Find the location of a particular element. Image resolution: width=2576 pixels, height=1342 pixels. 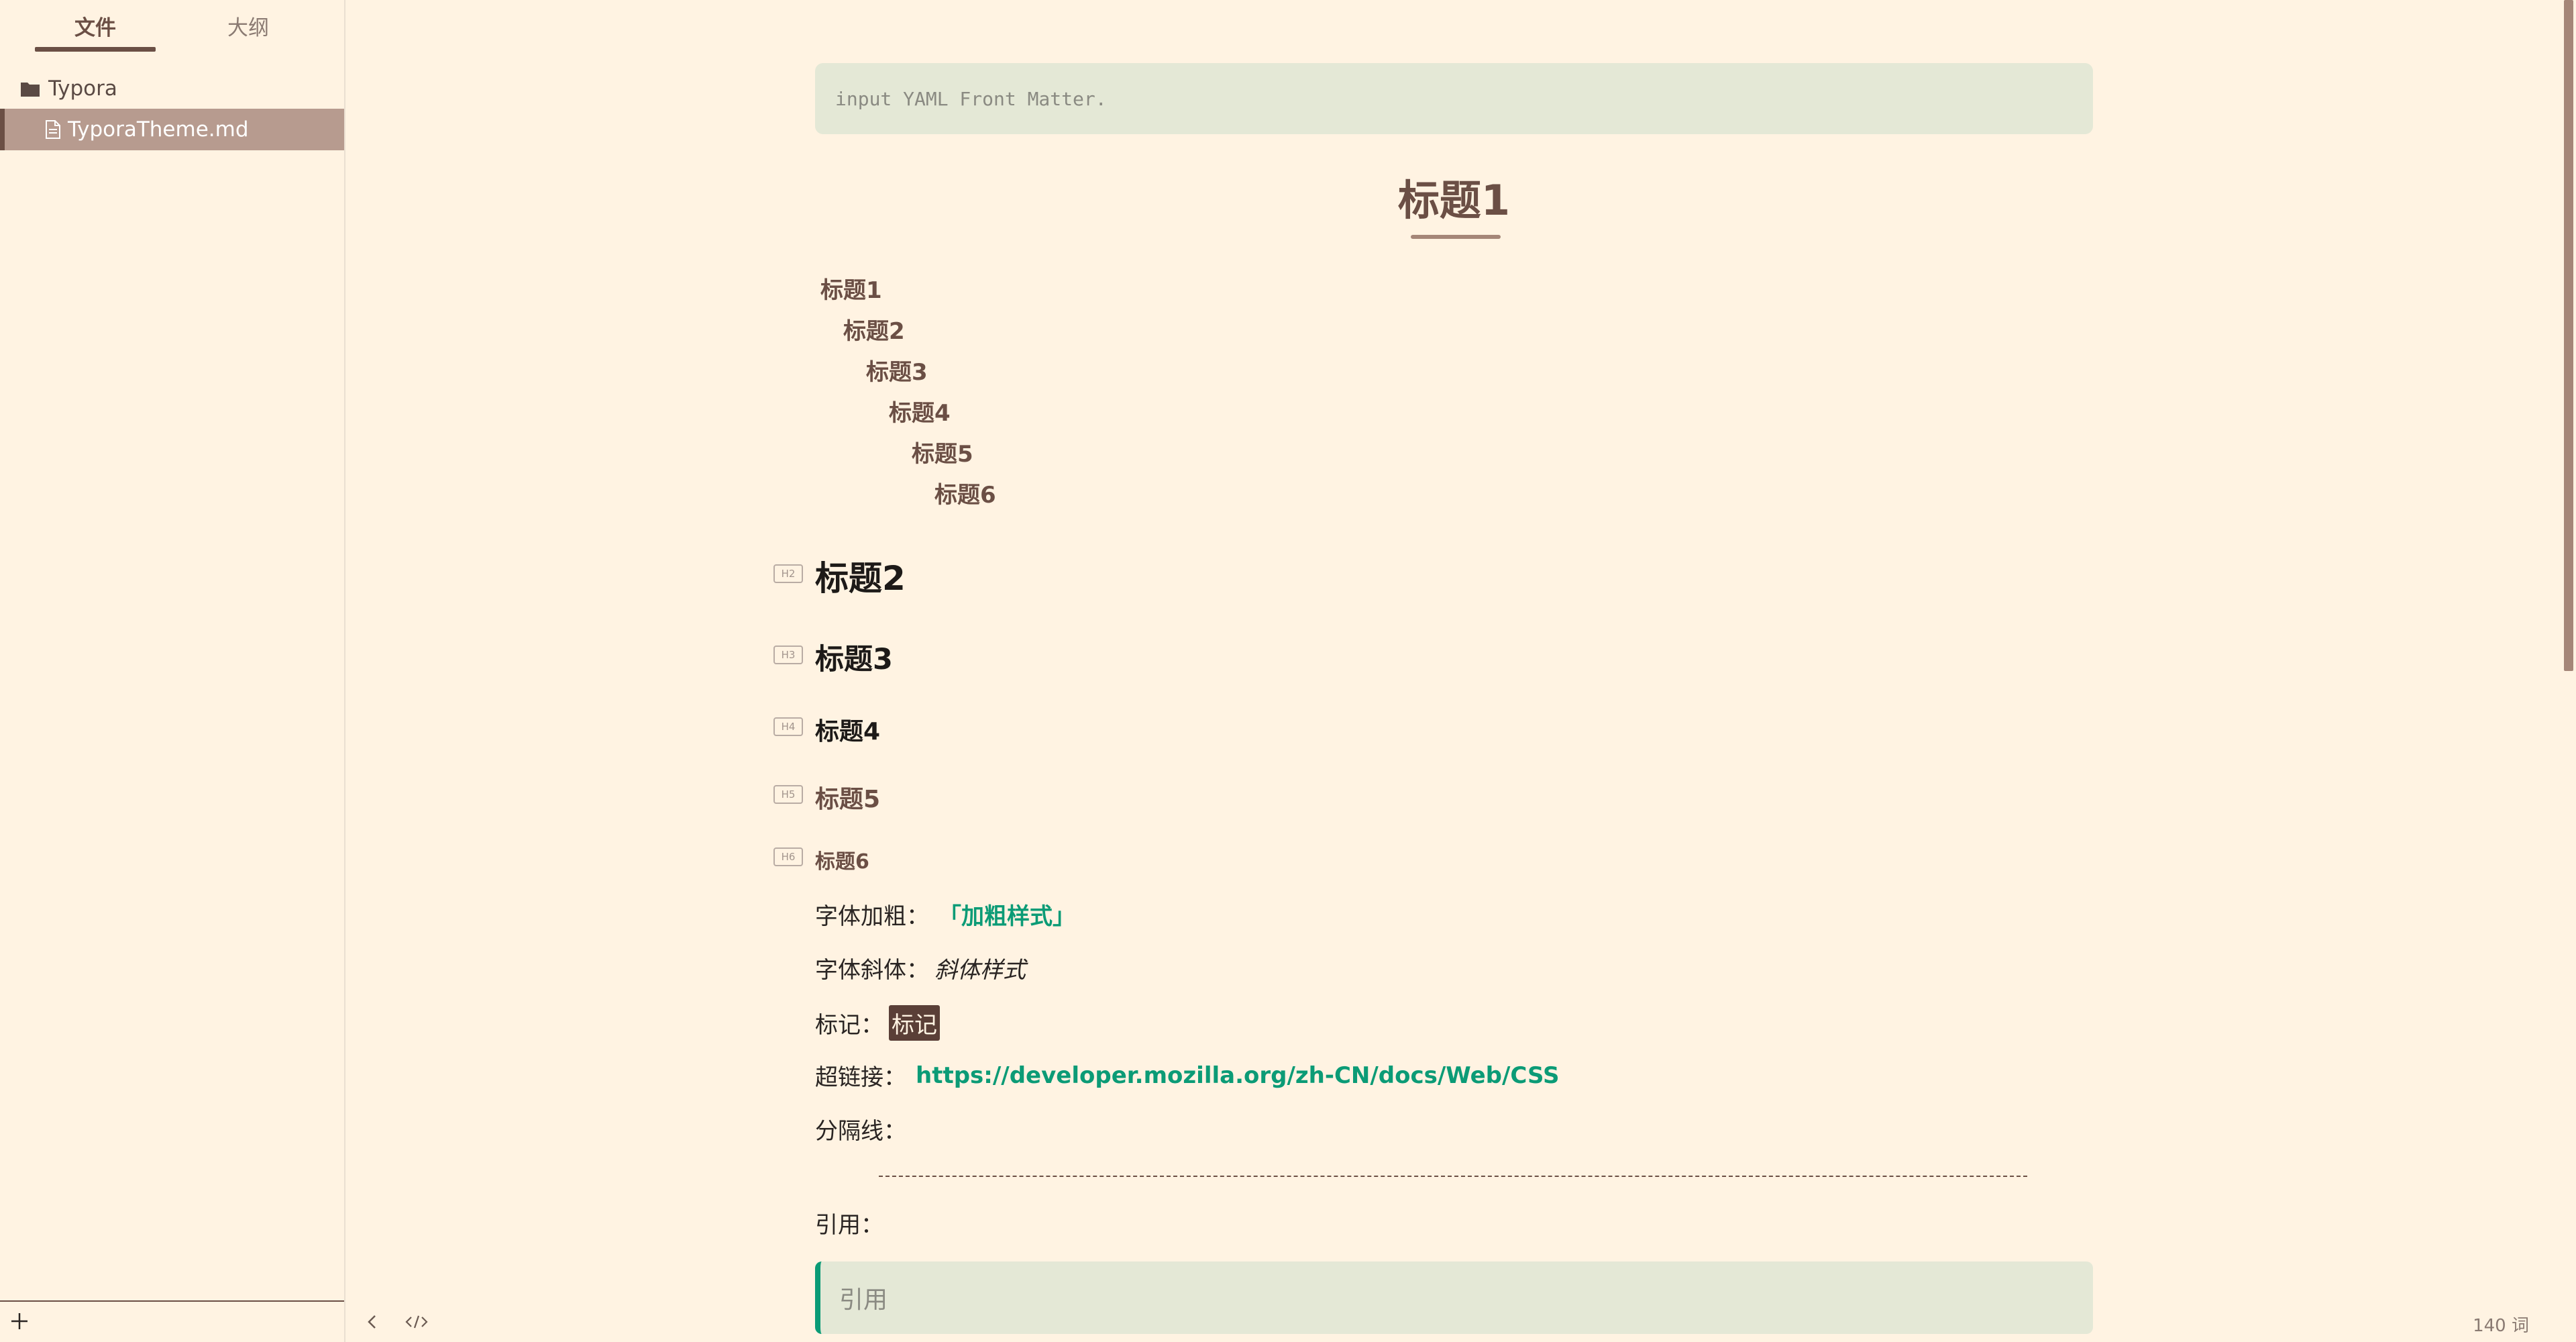

scrollbar is located at coordinates (2568, 671).